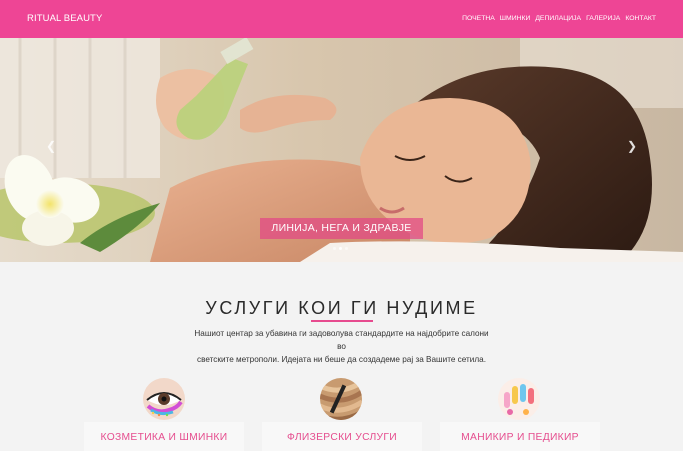 The height and width of the screenshot is (451, 683). I want to click on nav-item-gallery: ГАЛЕРИЈА, so click(603, 18).